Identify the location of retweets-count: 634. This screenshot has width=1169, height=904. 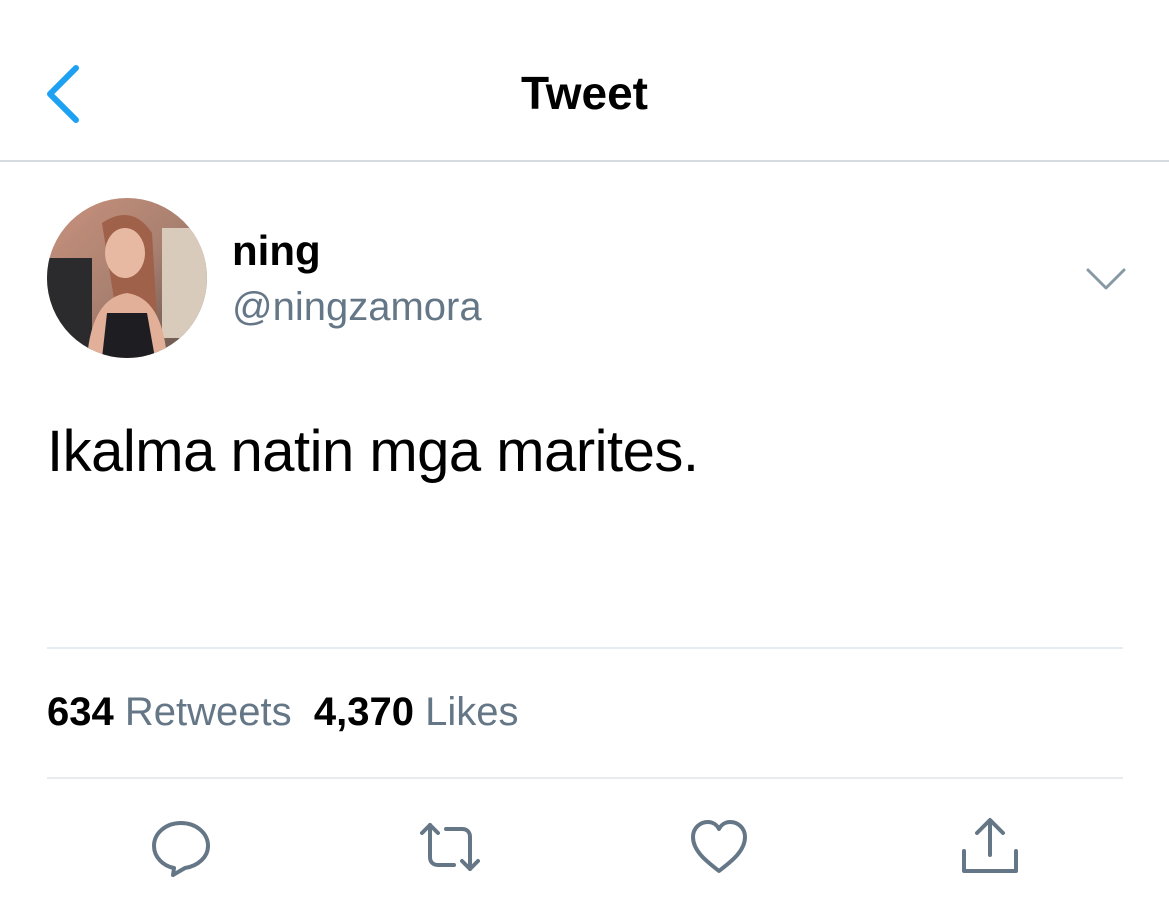
(80, 712).